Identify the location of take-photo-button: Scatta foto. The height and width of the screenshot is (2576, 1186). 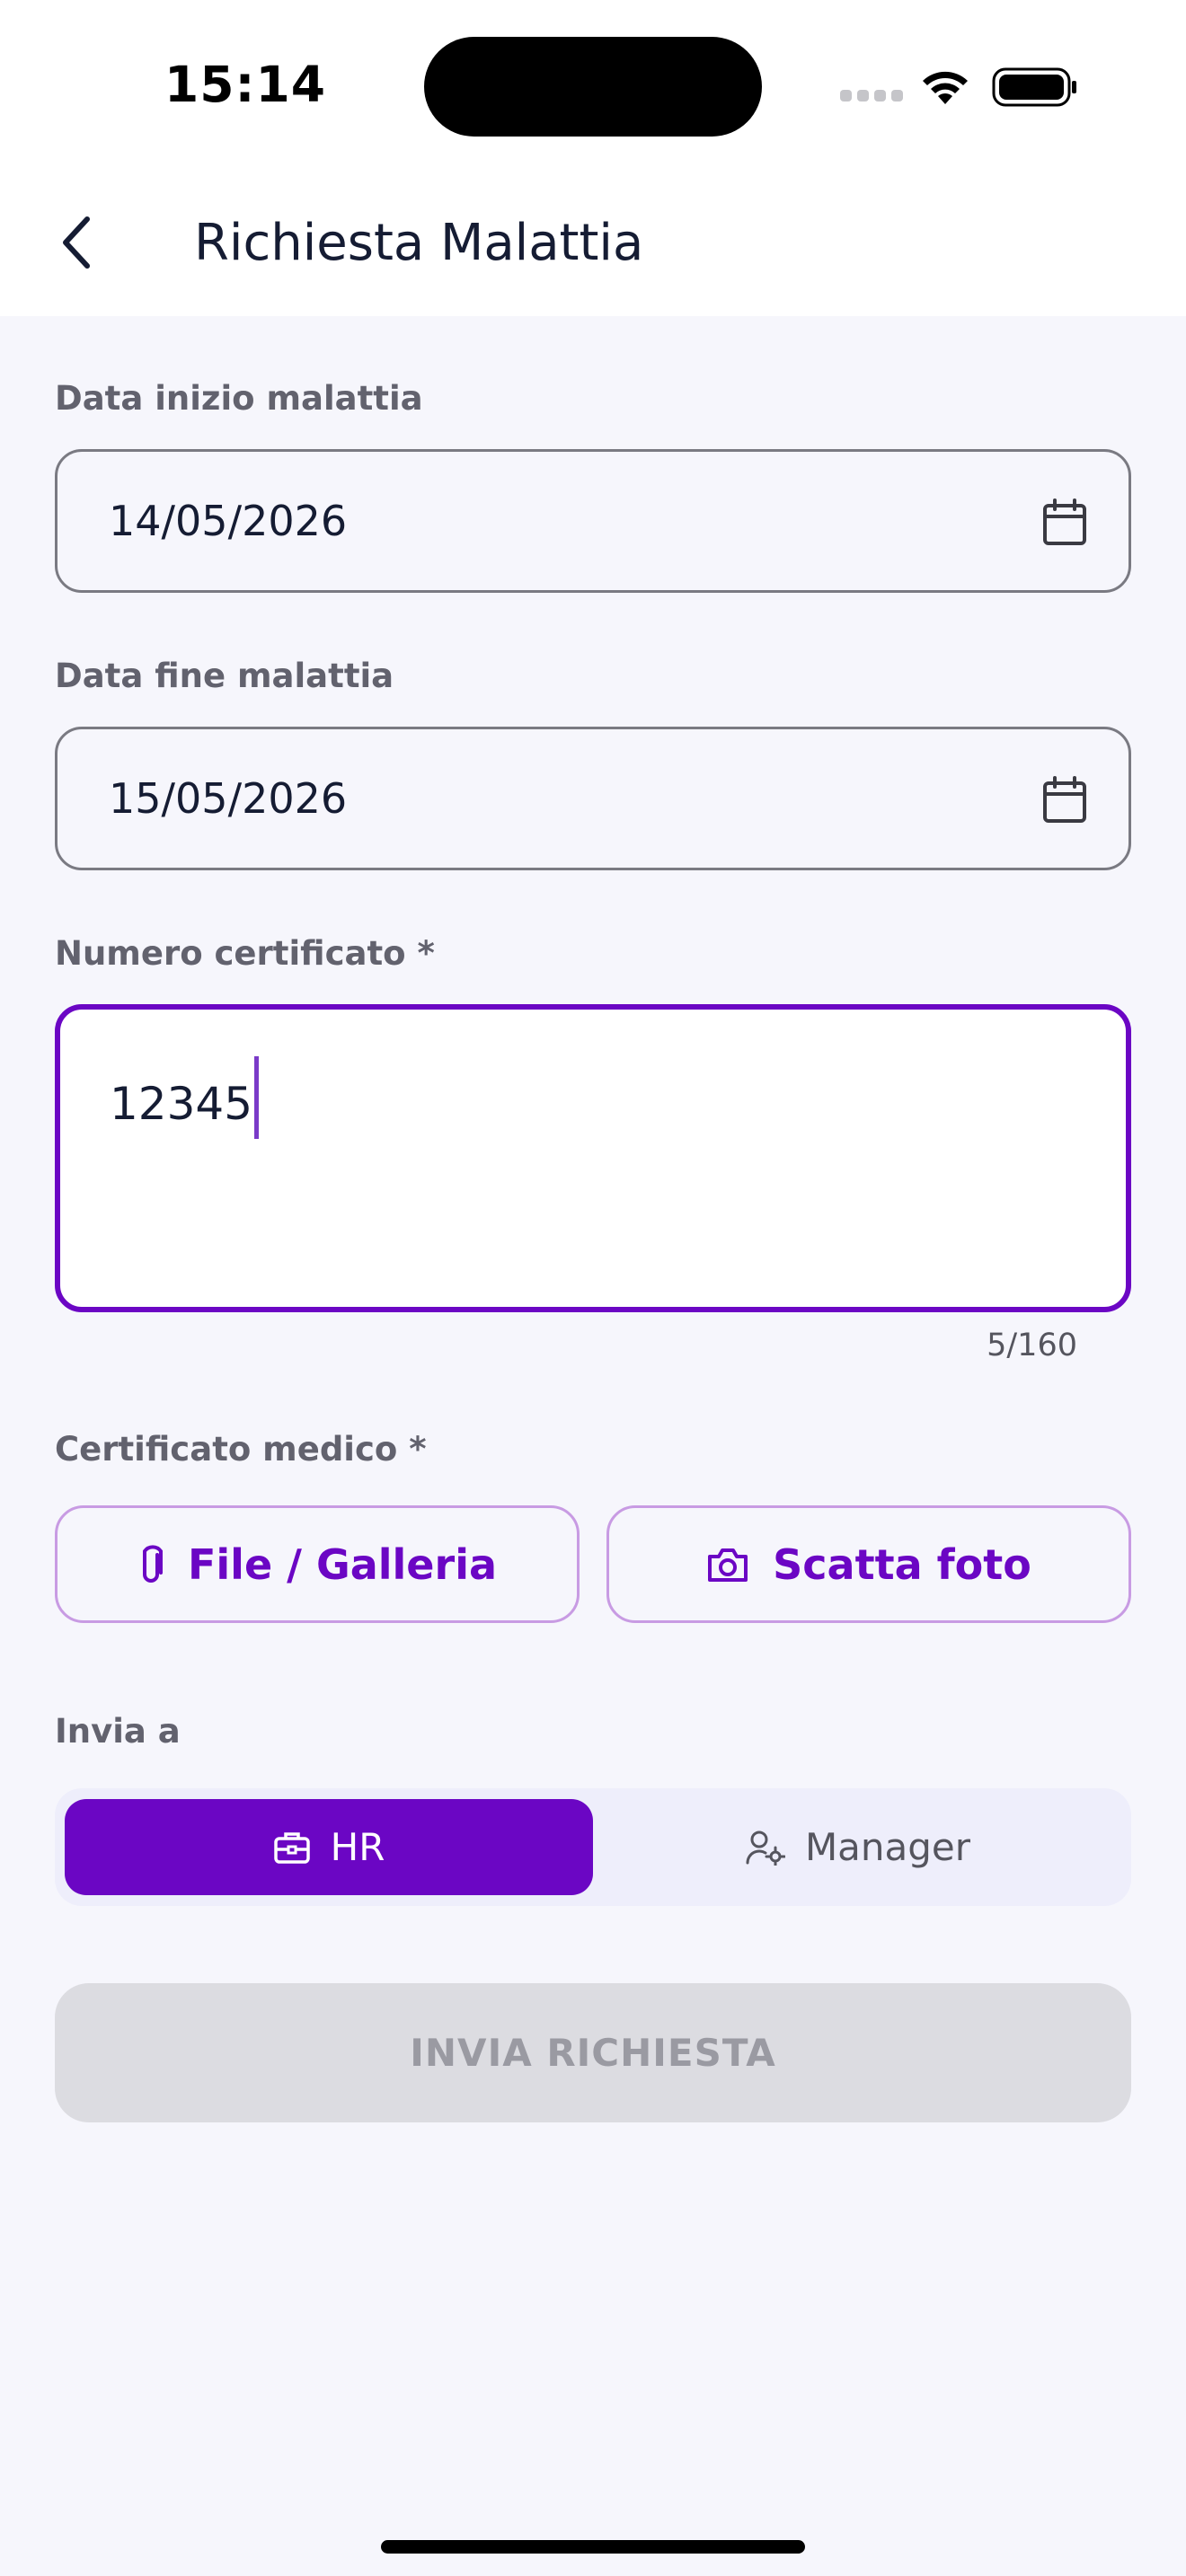
(868, 1564).